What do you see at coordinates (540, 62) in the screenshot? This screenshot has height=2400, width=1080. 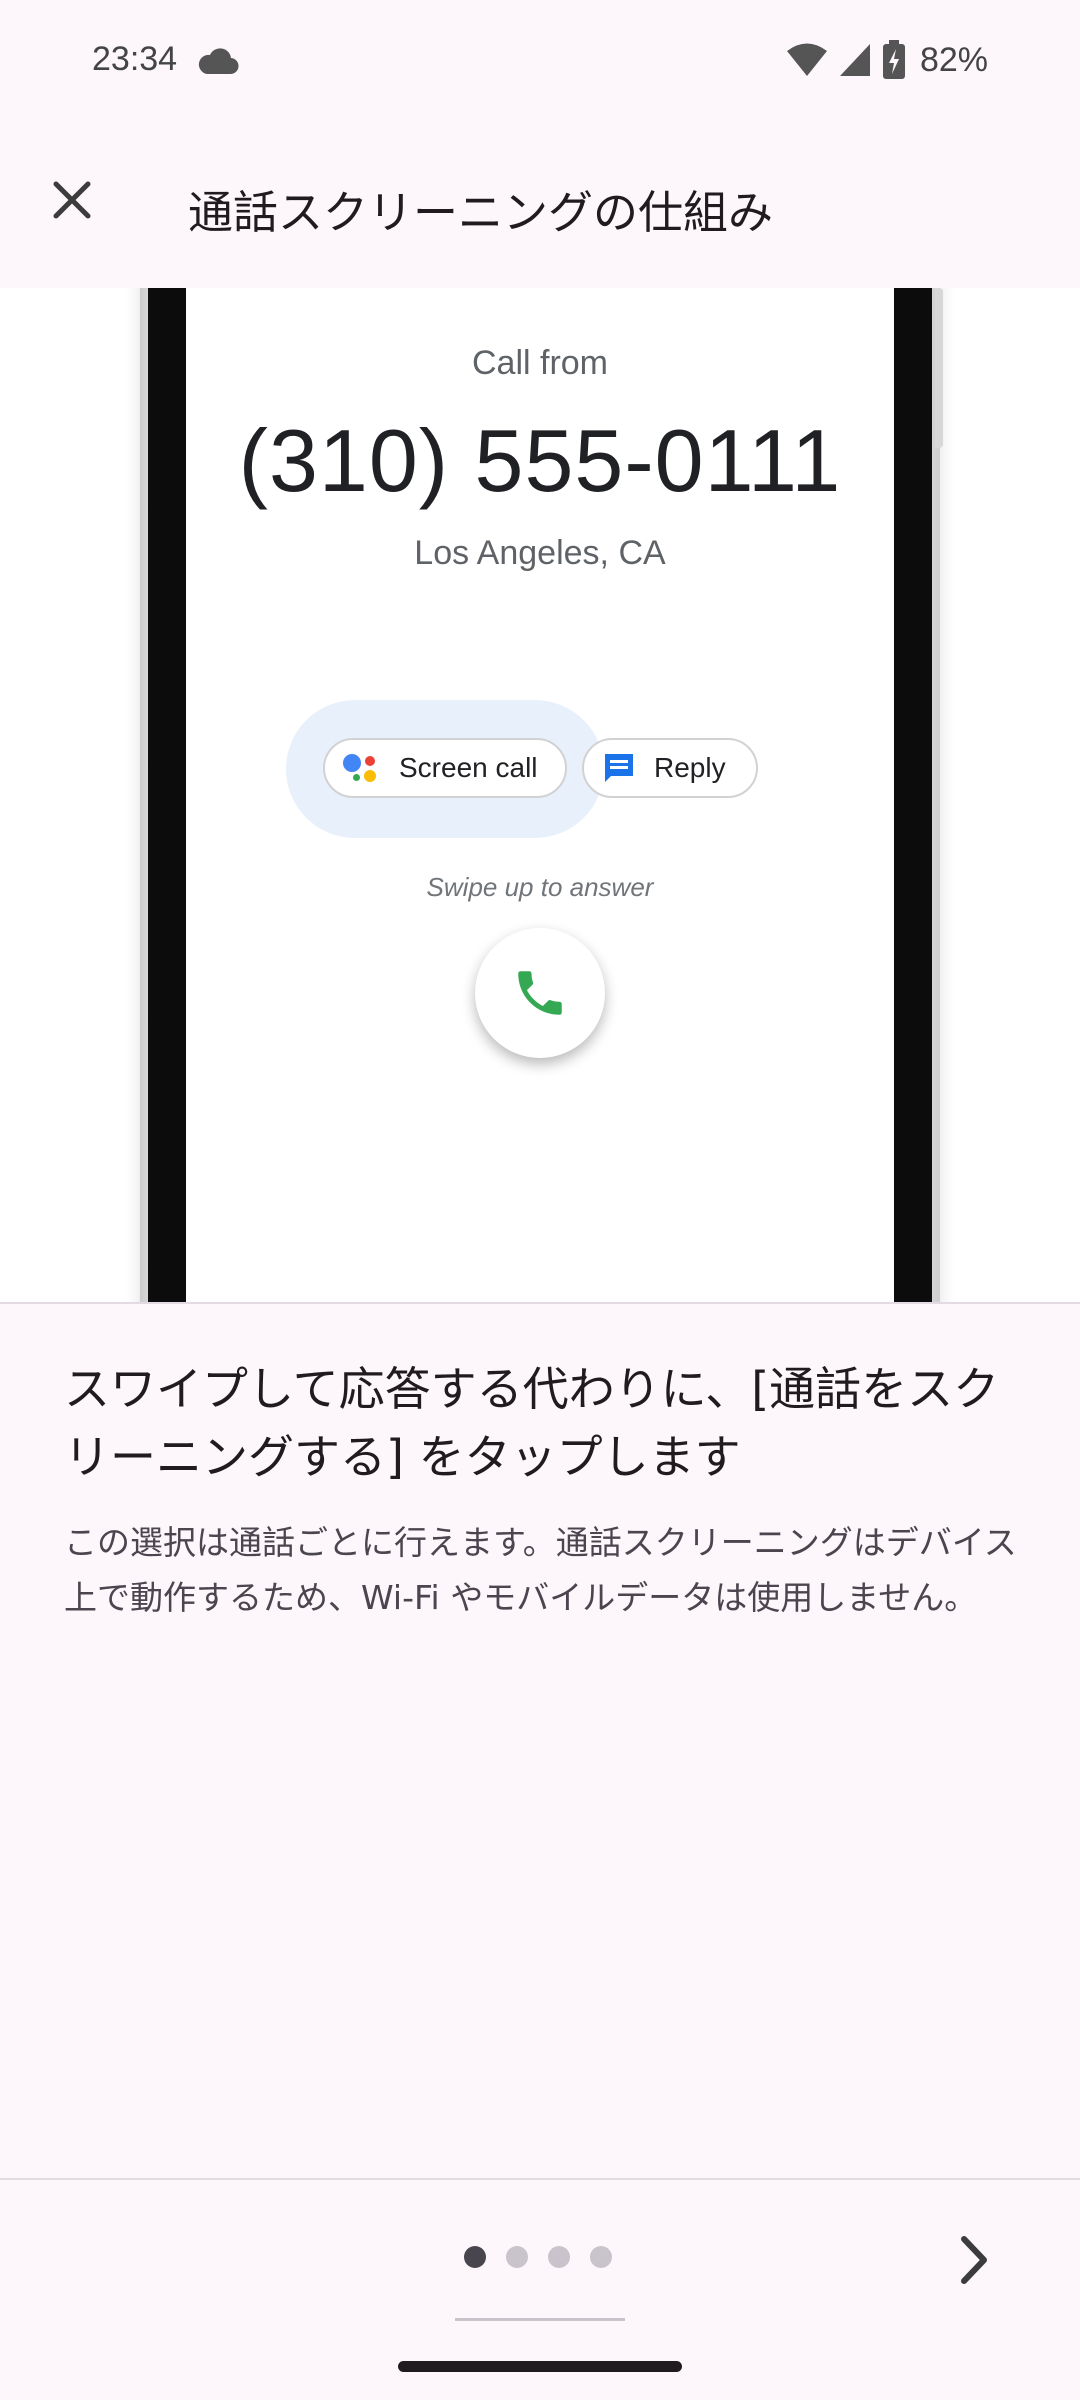 I see `status-bar: 23:34 82%` at bounding box center [540, 62].